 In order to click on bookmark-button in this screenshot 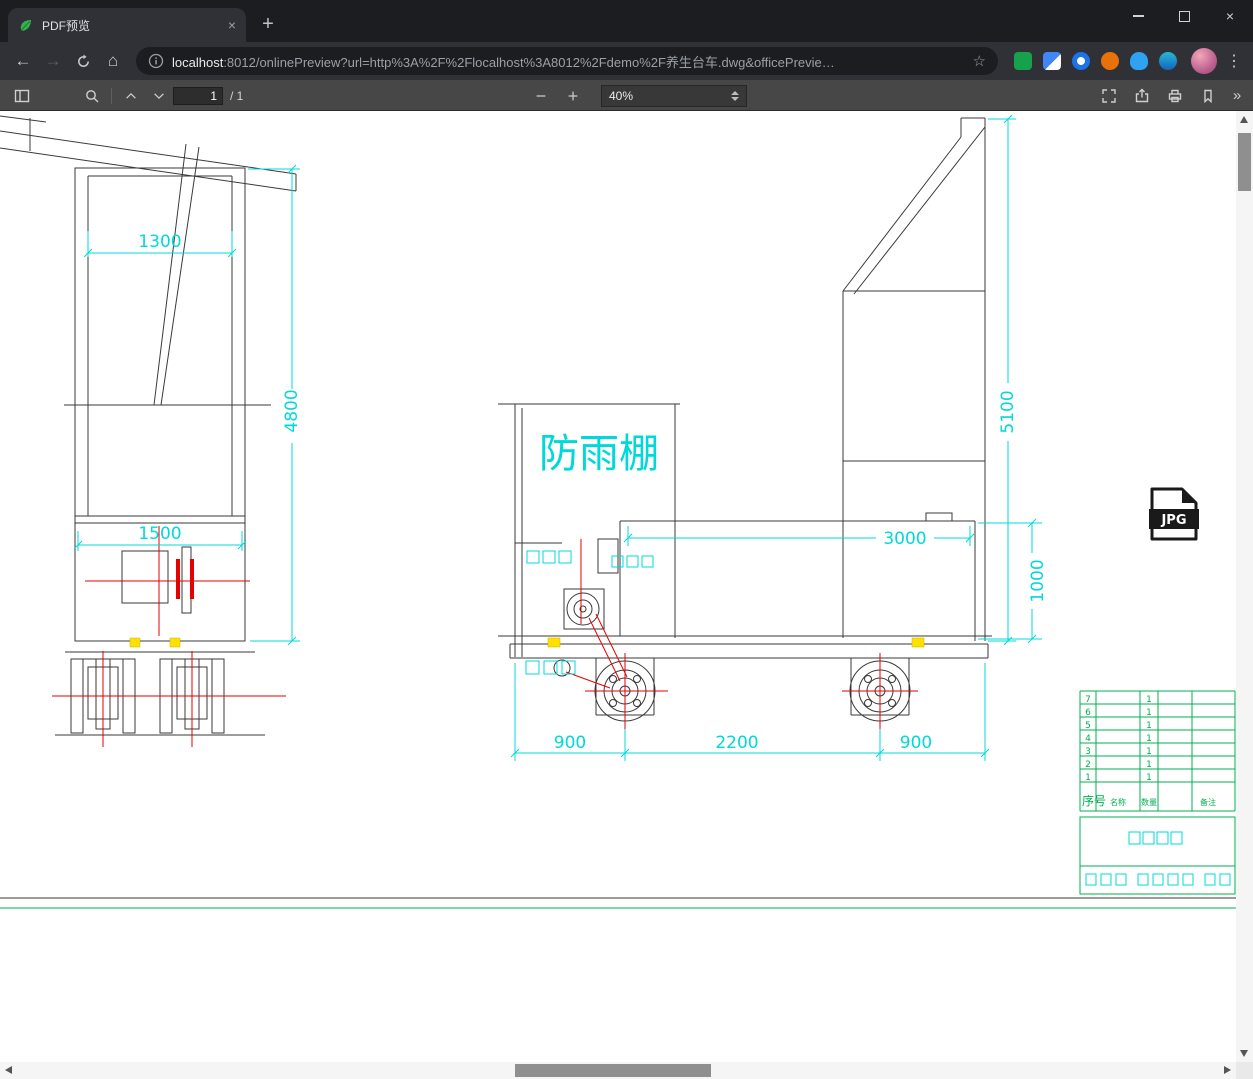, I will do `click(1208, 96)`.